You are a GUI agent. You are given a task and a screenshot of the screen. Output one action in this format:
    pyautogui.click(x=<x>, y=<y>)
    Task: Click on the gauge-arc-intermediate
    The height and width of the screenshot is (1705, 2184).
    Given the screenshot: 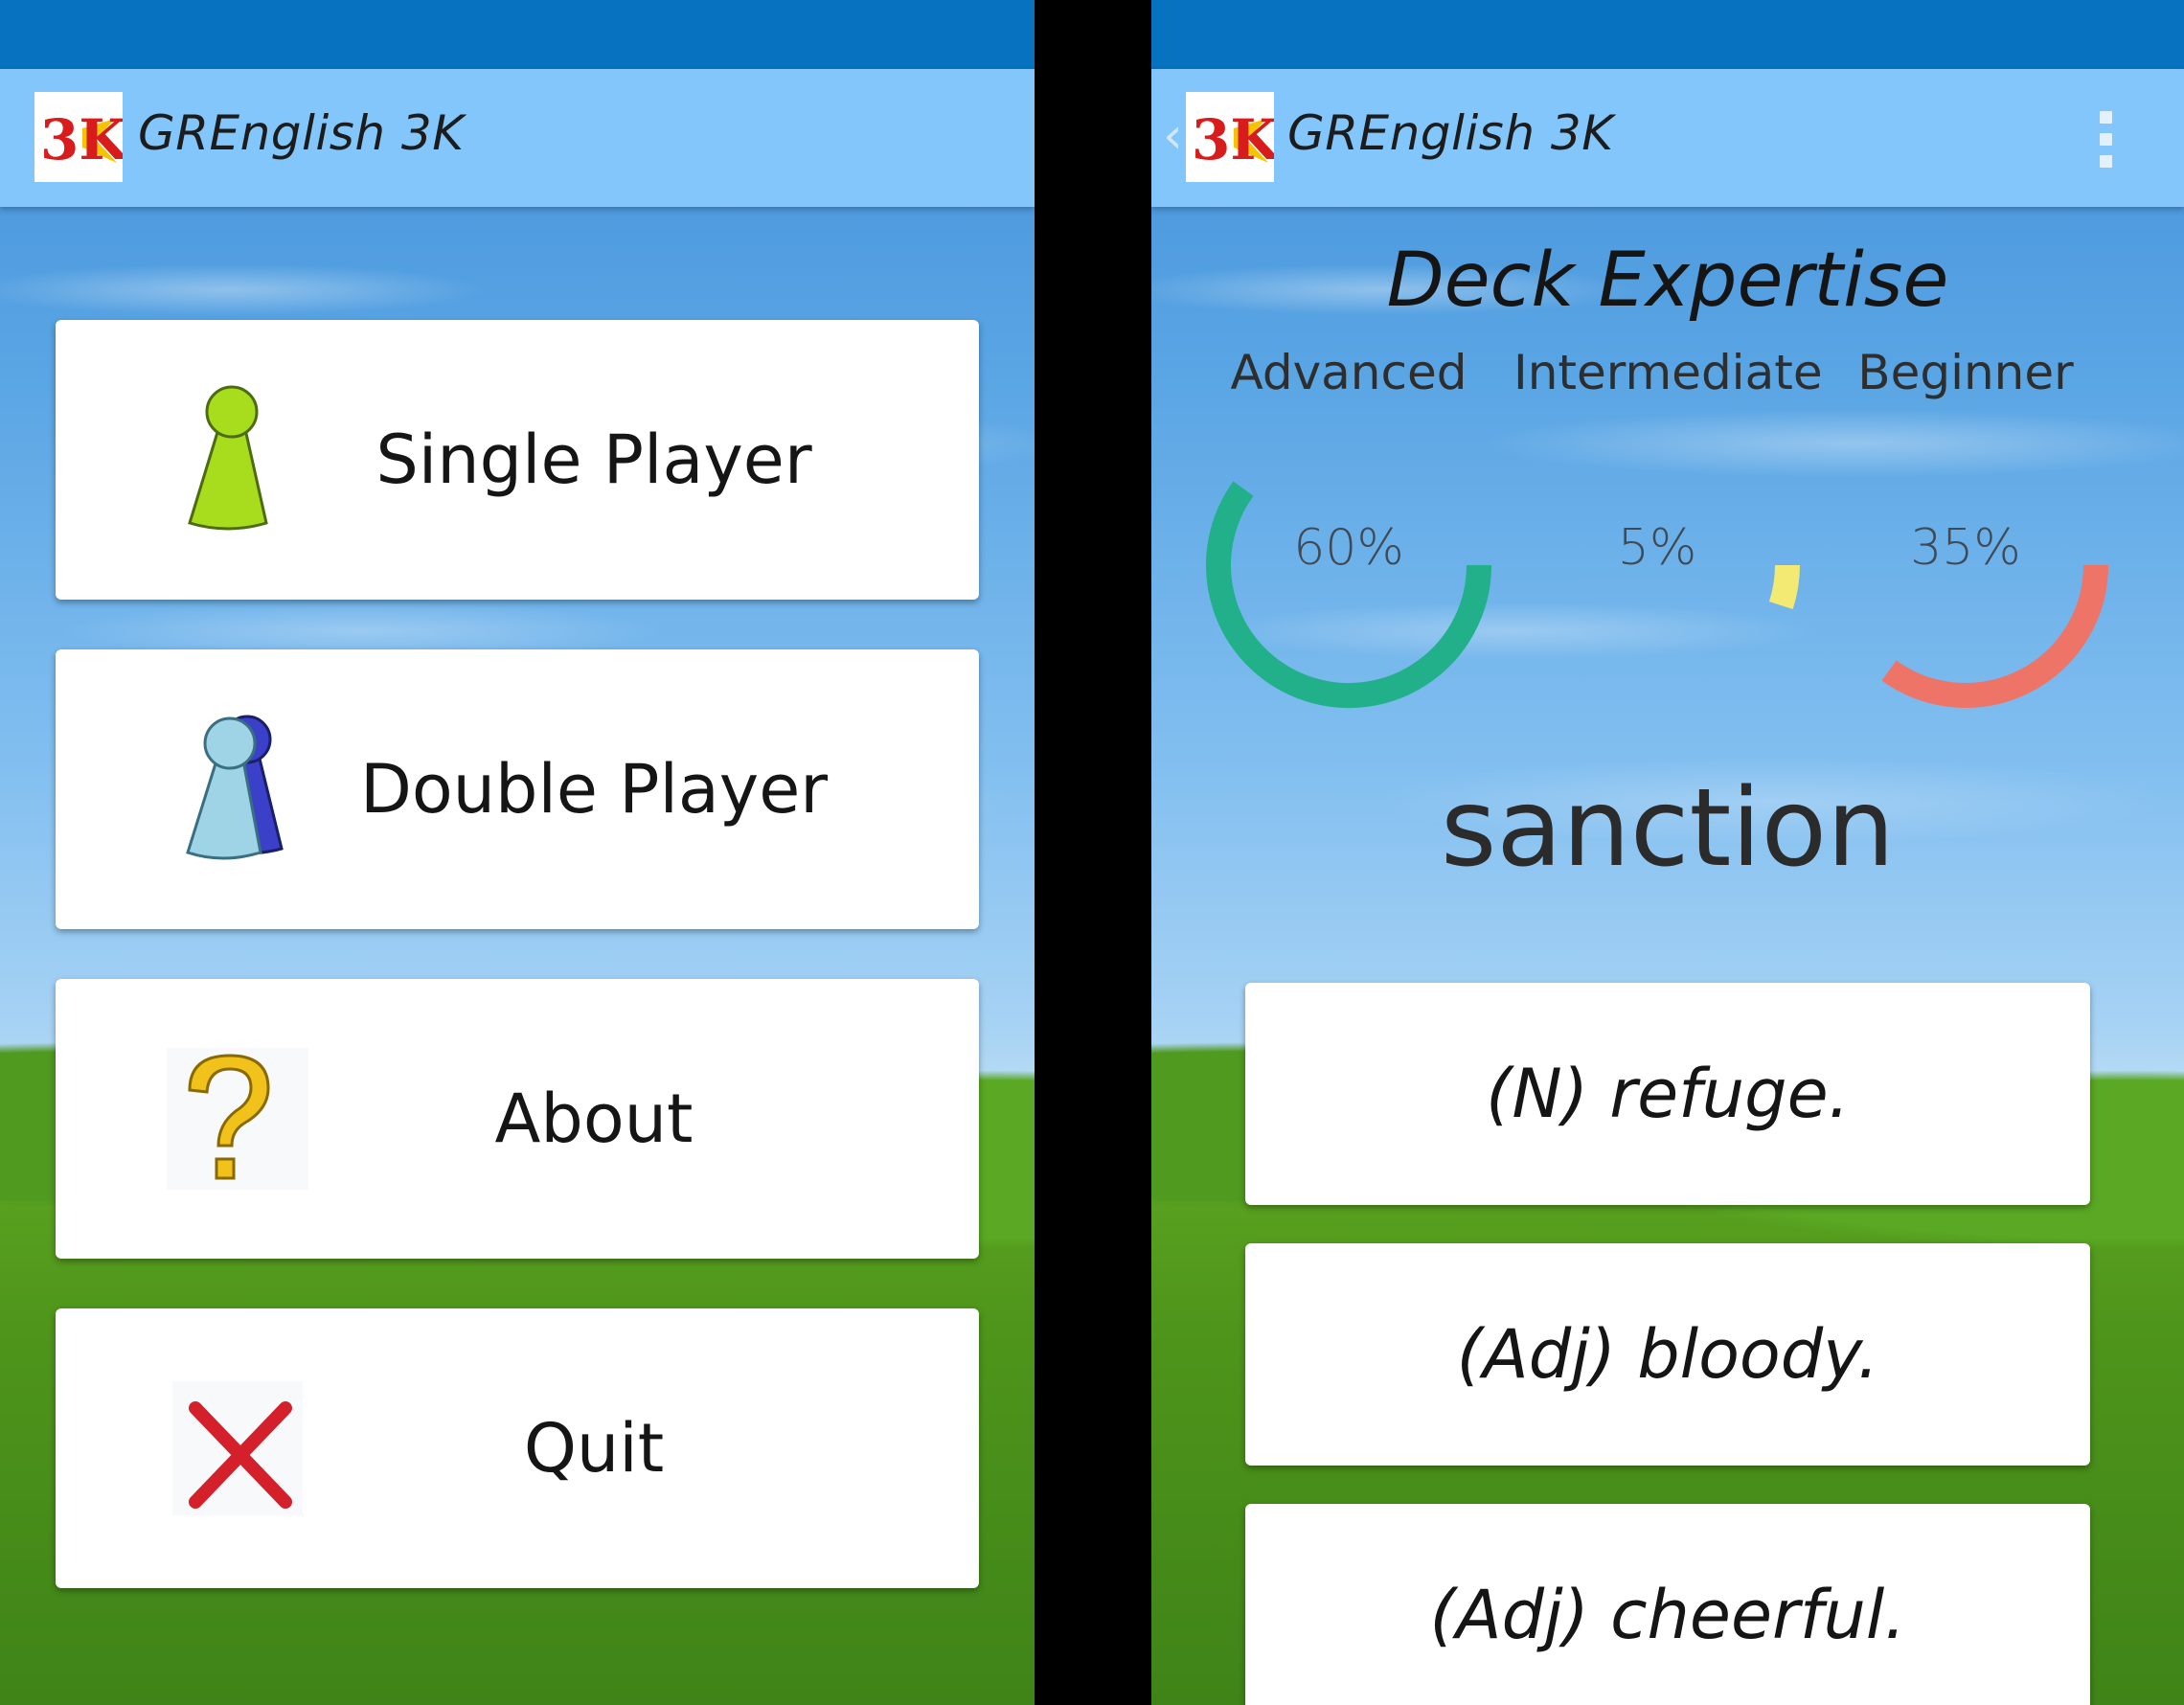 What is the action you would take?
    pyautogui.click(x=1784, y=587)
    